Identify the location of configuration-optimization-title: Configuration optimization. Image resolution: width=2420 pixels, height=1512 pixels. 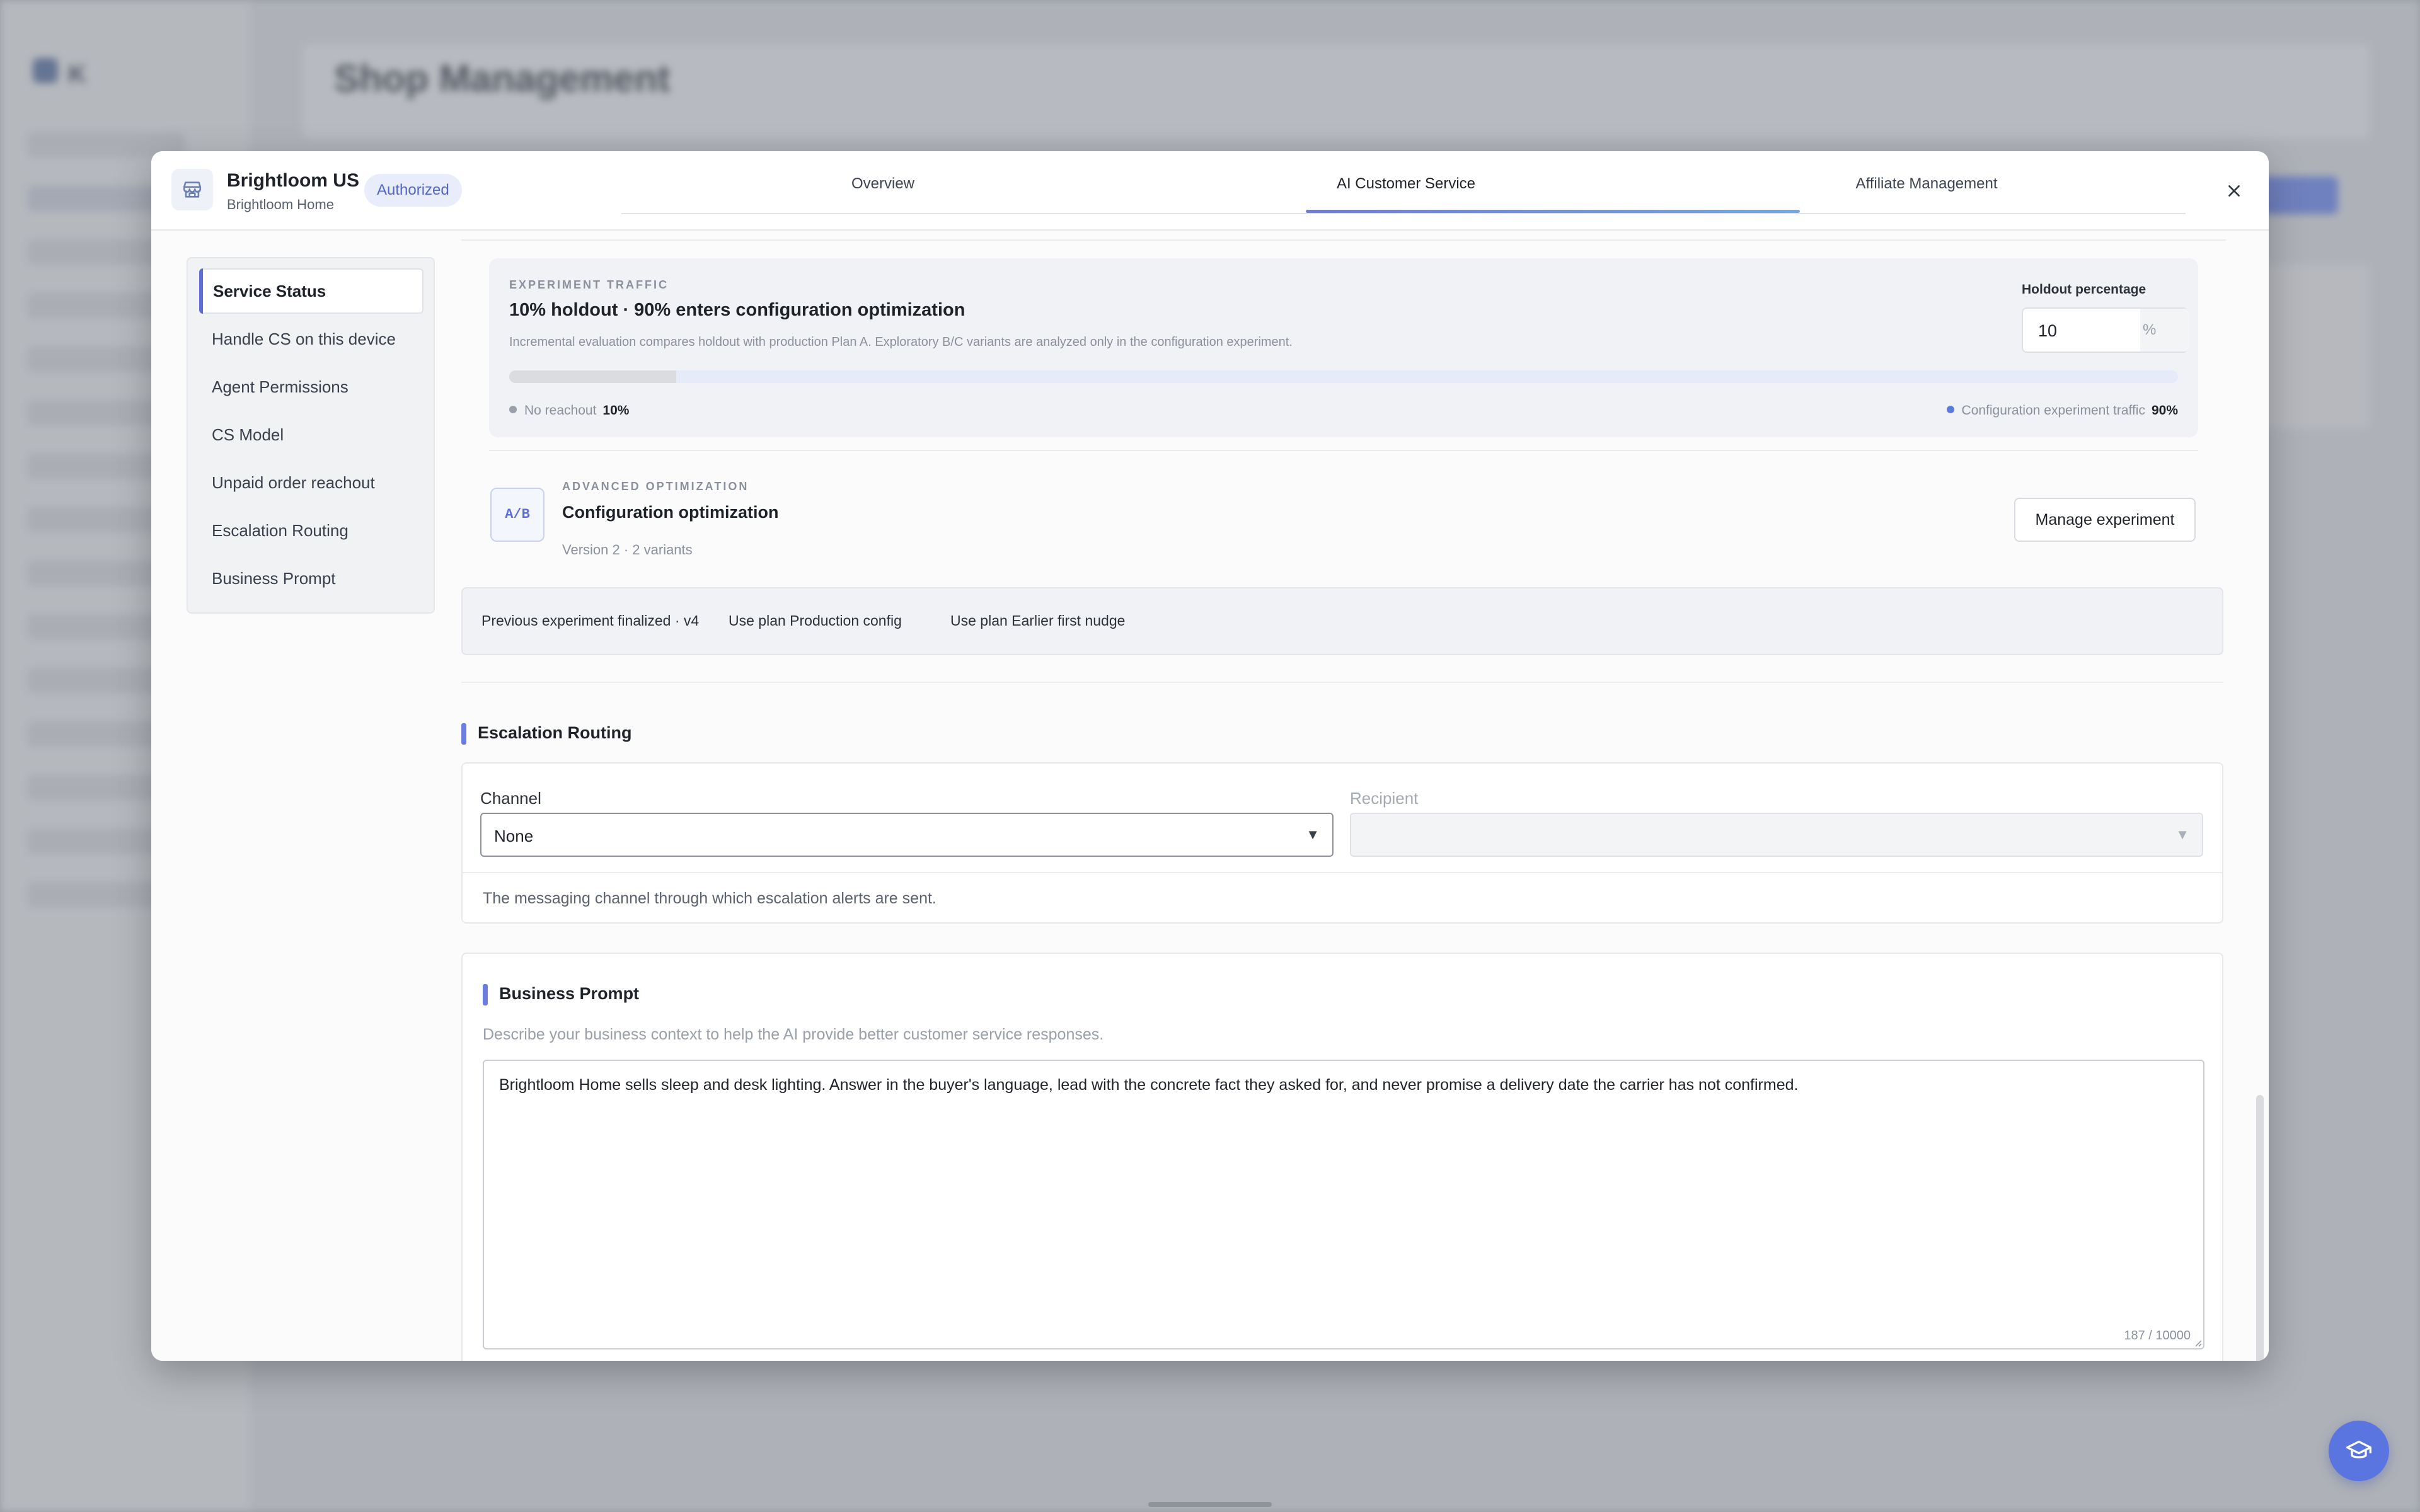
(671, 512).